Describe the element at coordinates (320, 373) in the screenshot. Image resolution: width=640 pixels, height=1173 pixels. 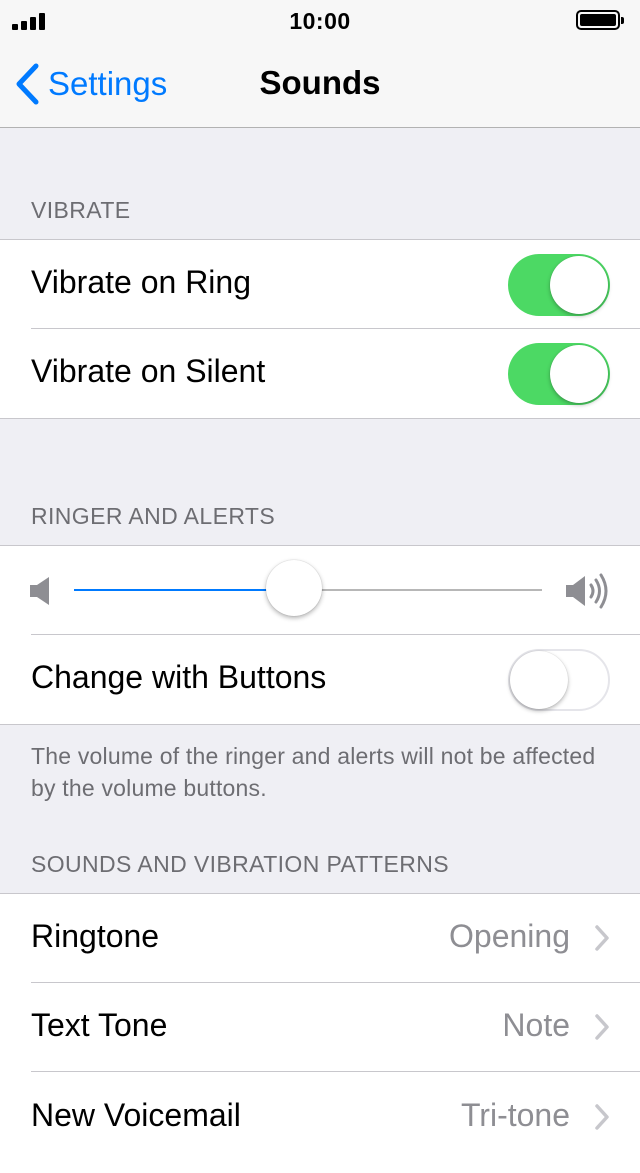
I see `vibrate-on-silent-row: Vibrate on Silent` at that location.